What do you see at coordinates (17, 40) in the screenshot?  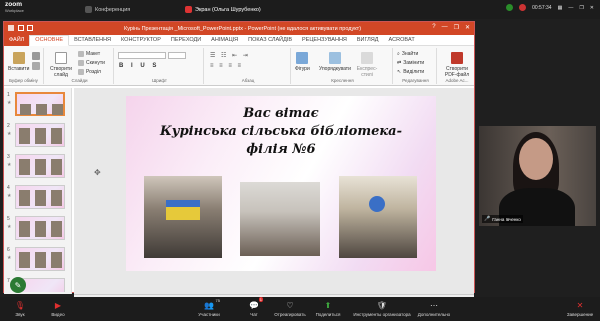 I see `tab-file: ФАЙЛ` at bounding box center [17, 40].